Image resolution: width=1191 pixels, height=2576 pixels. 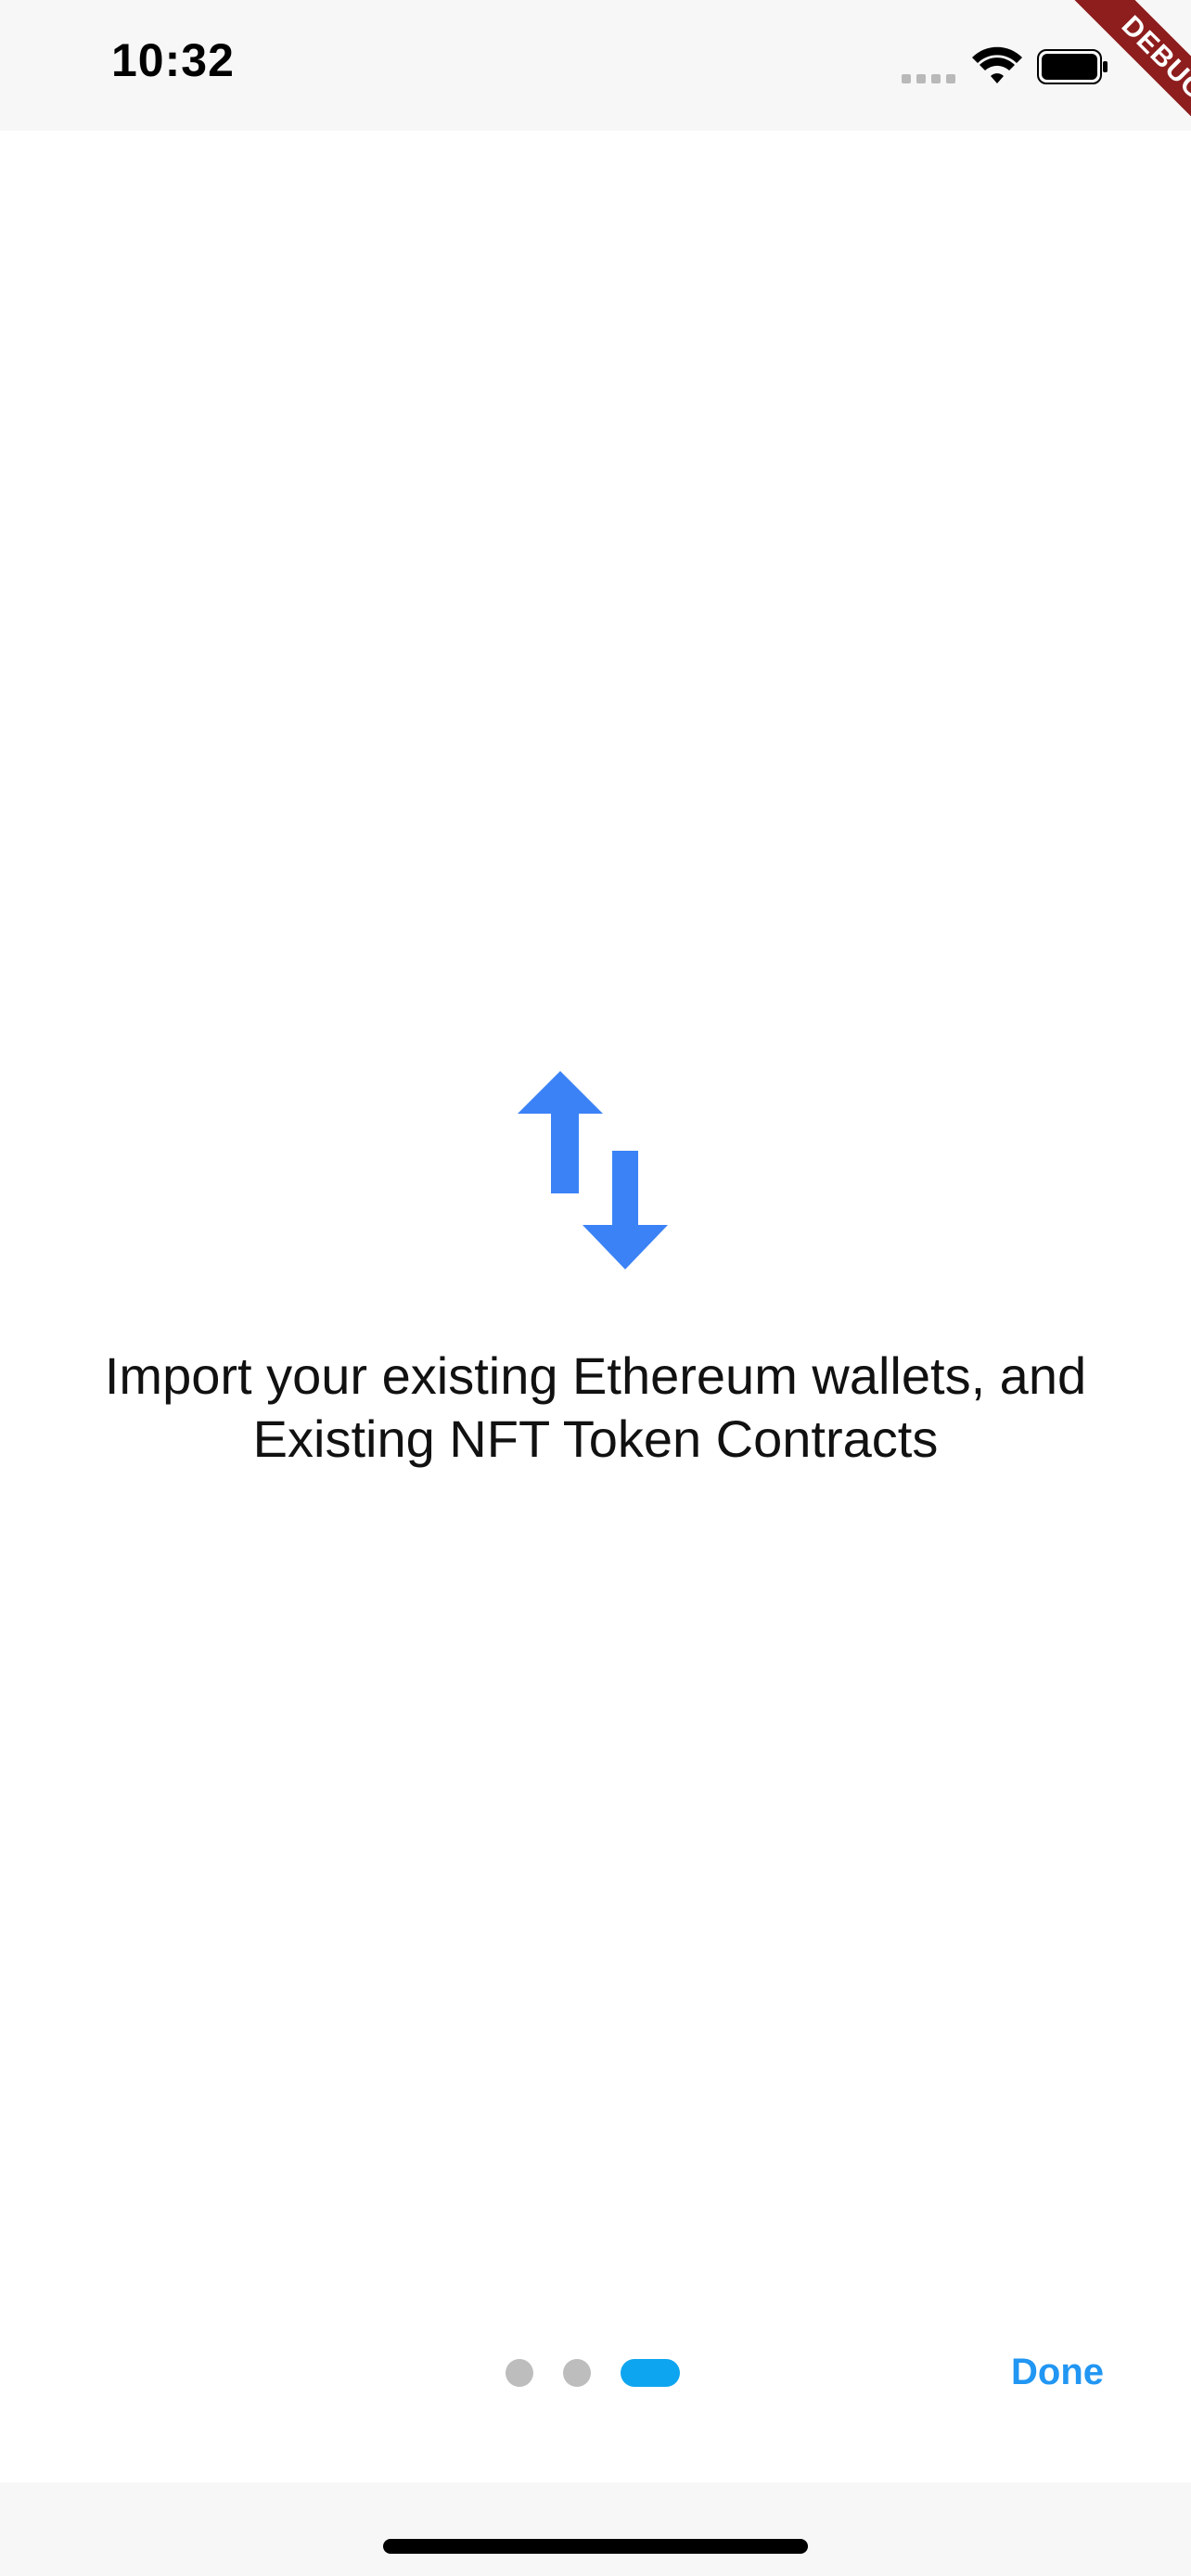 I want to click on bottom-bar, so click(x=595, y=2529).